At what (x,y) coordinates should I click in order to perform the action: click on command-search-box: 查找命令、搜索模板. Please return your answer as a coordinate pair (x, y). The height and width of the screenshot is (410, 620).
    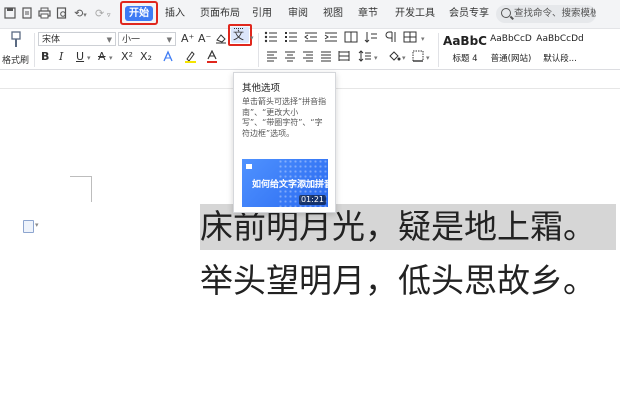
    Looking at the image, I should click on (546, 14).